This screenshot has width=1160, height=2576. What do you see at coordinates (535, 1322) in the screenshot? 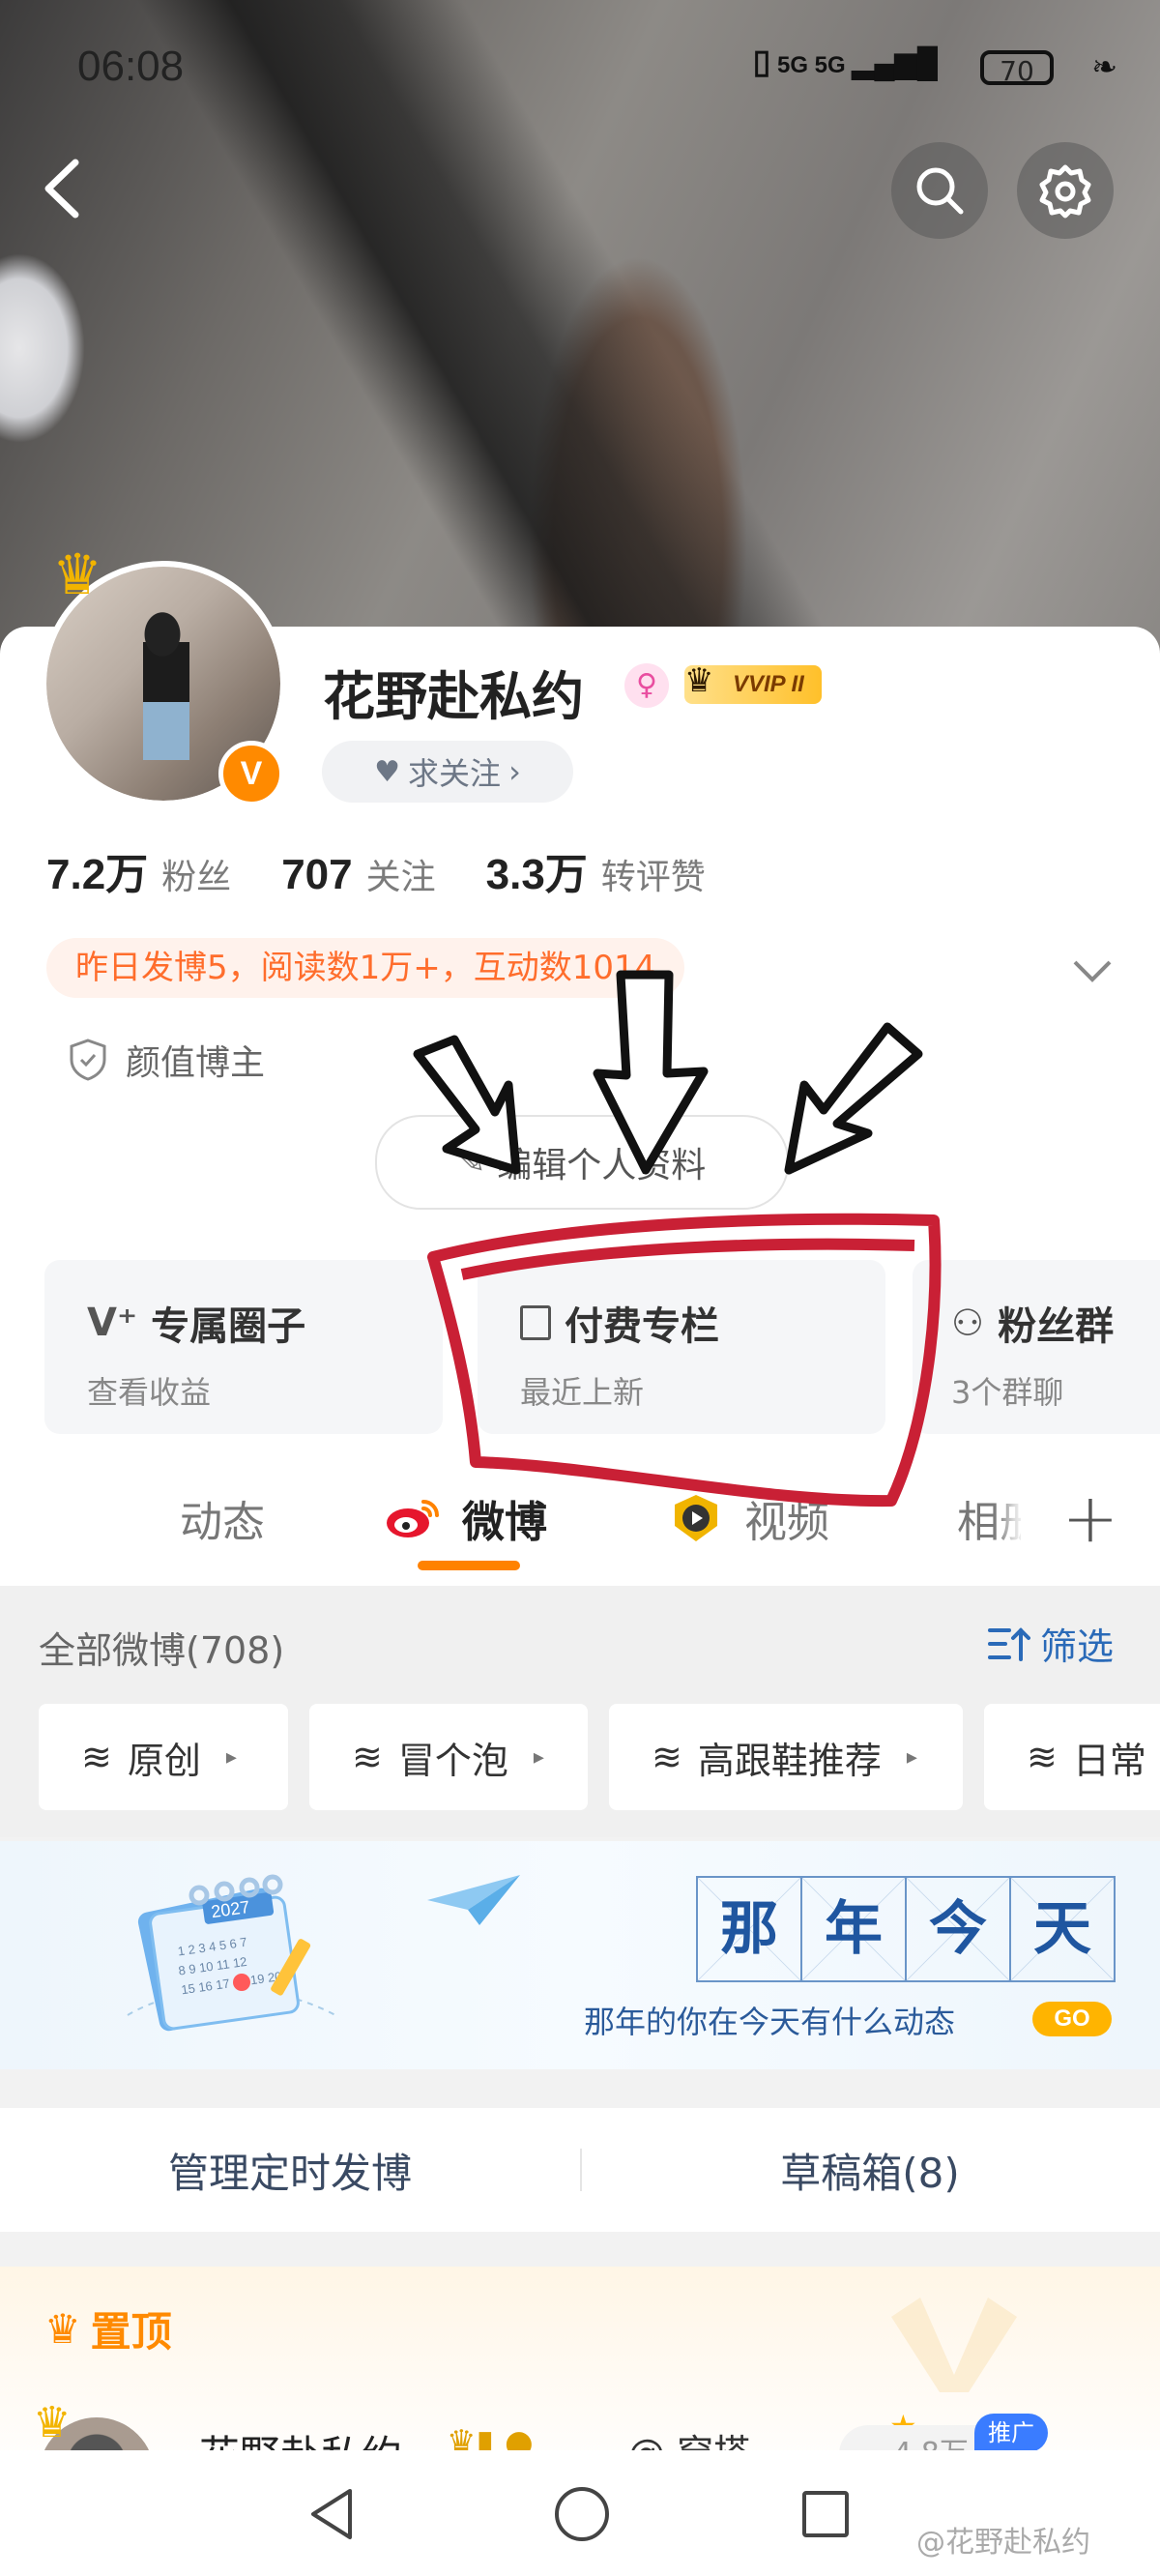
I see `bookmark-icon` at bounding box center [535, 1322].